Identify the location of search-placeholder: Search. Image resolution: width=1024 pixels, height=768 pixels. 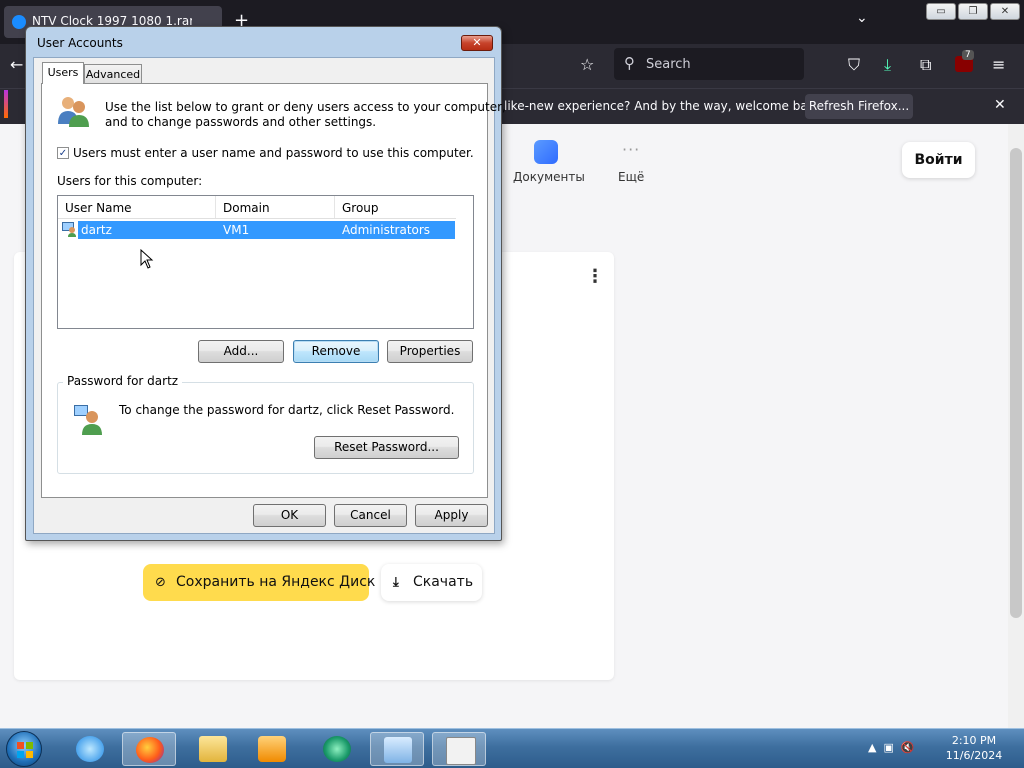
(668, 64).